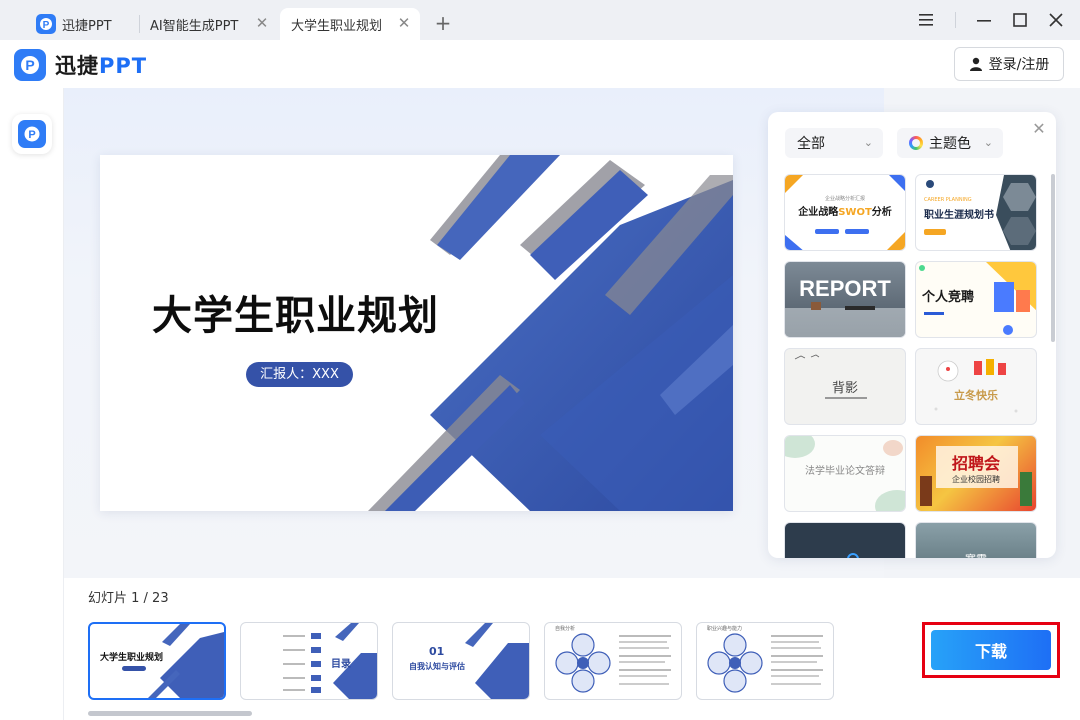 The height and width of the screenshot is (720, 1080). What do you see at coordinates (853, 555) in the screenshot?
I see `template-decoration` at bounding box center [853, 555].